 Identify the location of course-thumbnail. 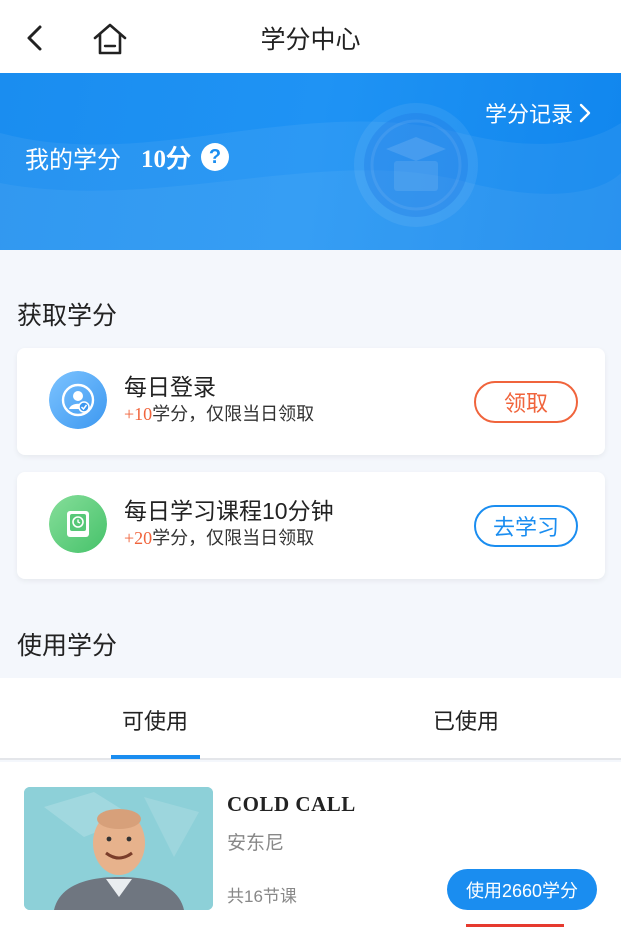
(118, 848).